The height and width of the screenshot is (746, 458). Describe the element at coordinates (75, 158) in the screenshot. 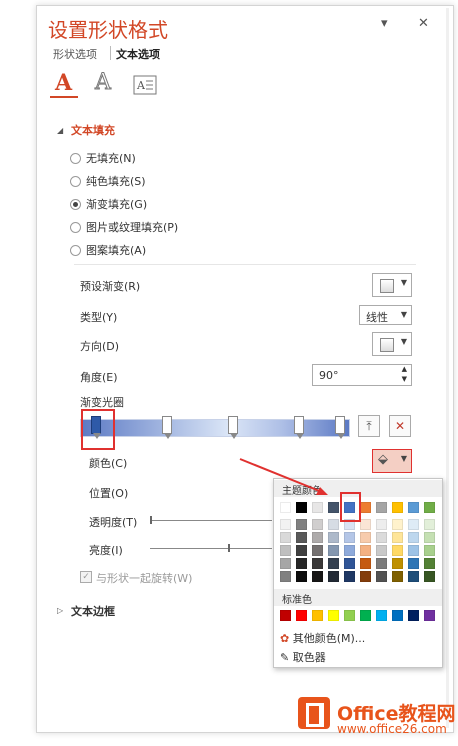

I see `radio-no-fill` at that location.